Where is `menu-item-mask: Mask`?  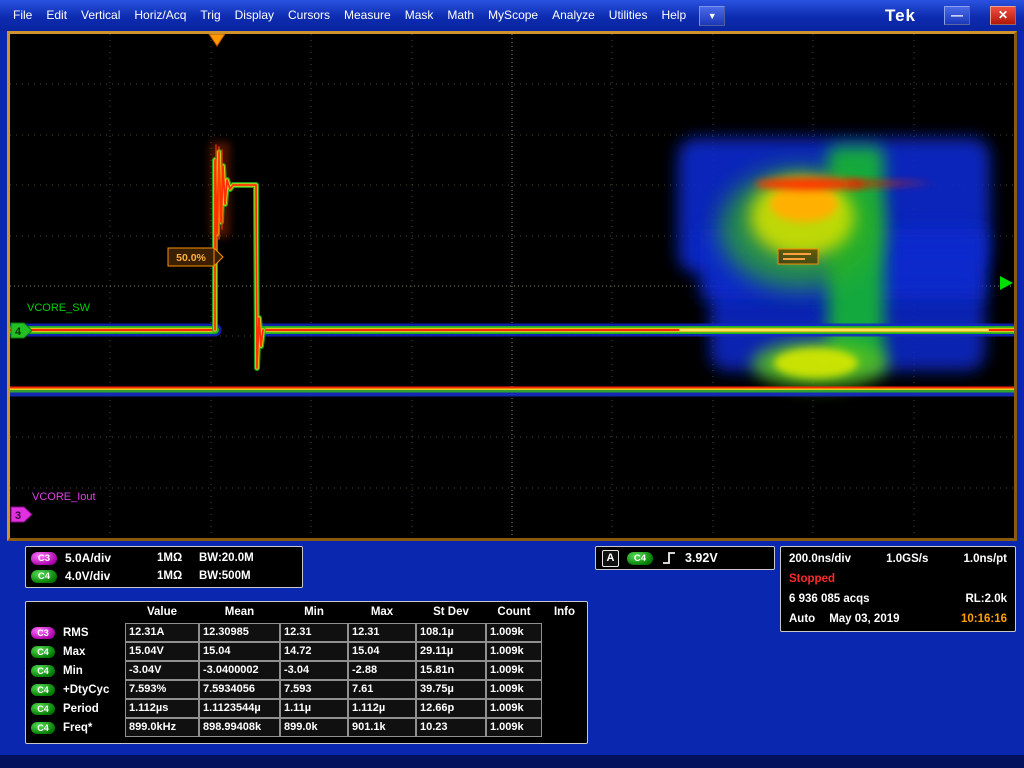 menu-item-mask: Mask is located at coordinates (419, 15).